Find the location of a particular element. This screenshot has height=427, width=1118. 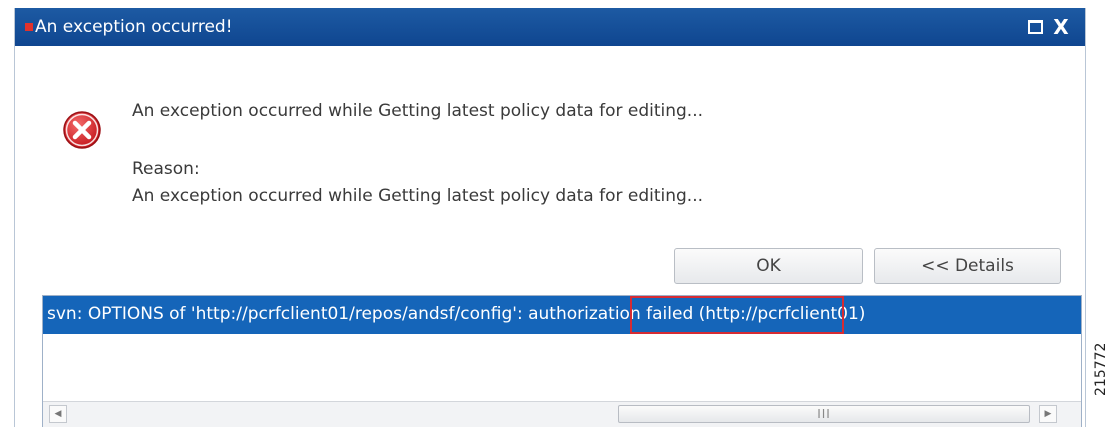

red-square-icon is located at coordinates (29, 27).